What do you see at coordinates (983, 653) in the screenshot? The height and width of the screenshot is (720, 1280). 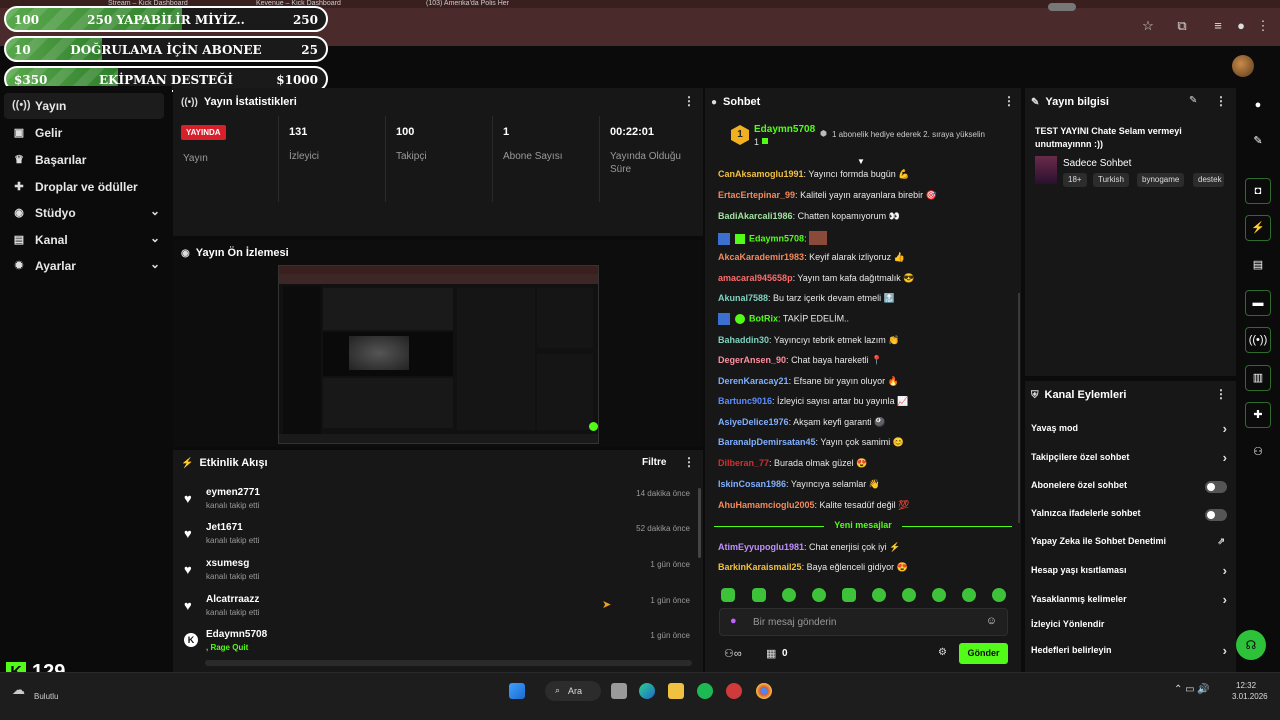 I see `send-button: Gönder` at bounding box center [983, 653].